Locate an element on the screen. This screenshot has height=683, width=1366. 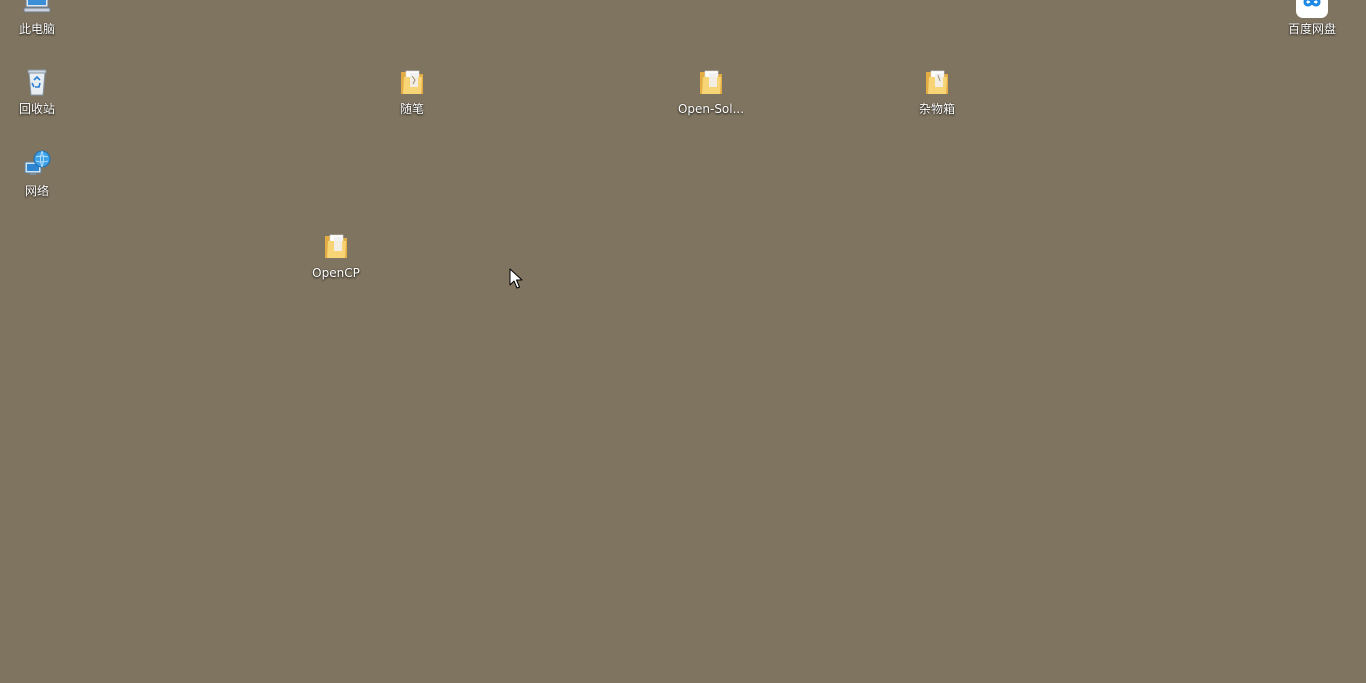
desktop-icon-this-pc: 此电脑 is located at coordinates (37, 30).